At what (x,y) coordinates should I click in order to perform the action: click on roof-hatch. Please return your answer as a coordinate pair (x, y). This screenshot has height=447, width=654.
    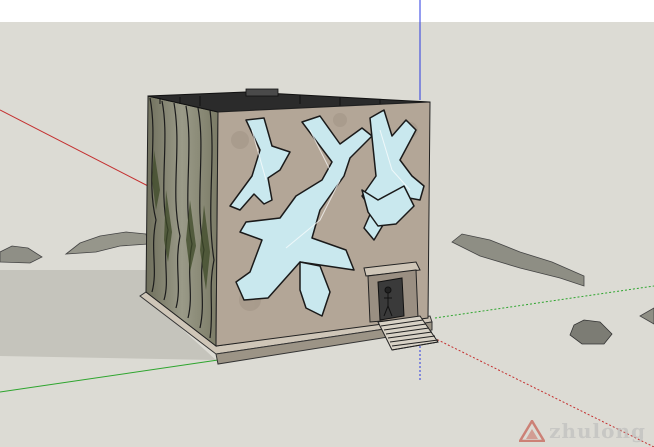
    Looking at the image, I should click on (262, 92).